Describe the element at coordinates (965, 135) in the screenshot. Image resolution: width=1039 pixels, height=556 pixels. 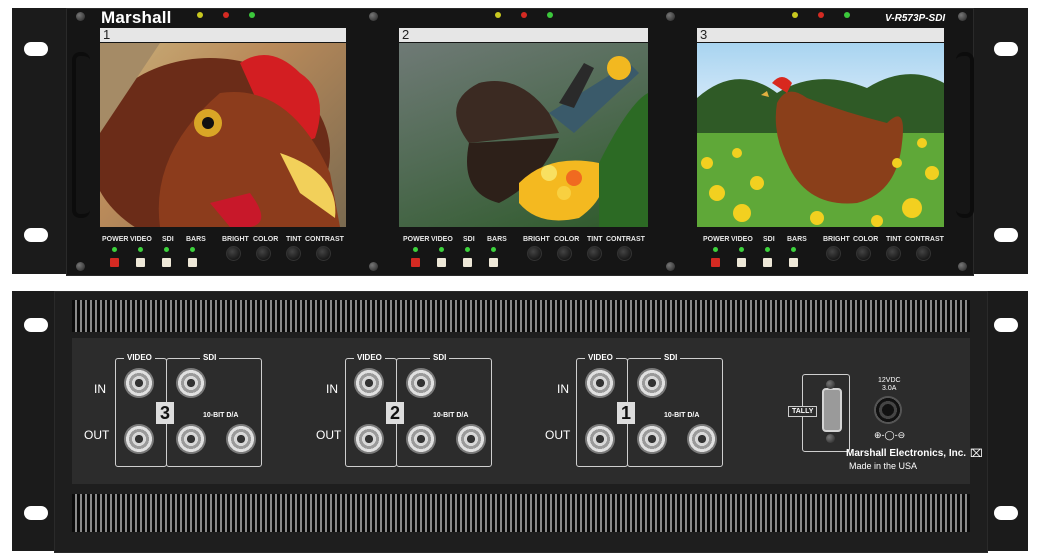
I see `front-handle-right` at that location.